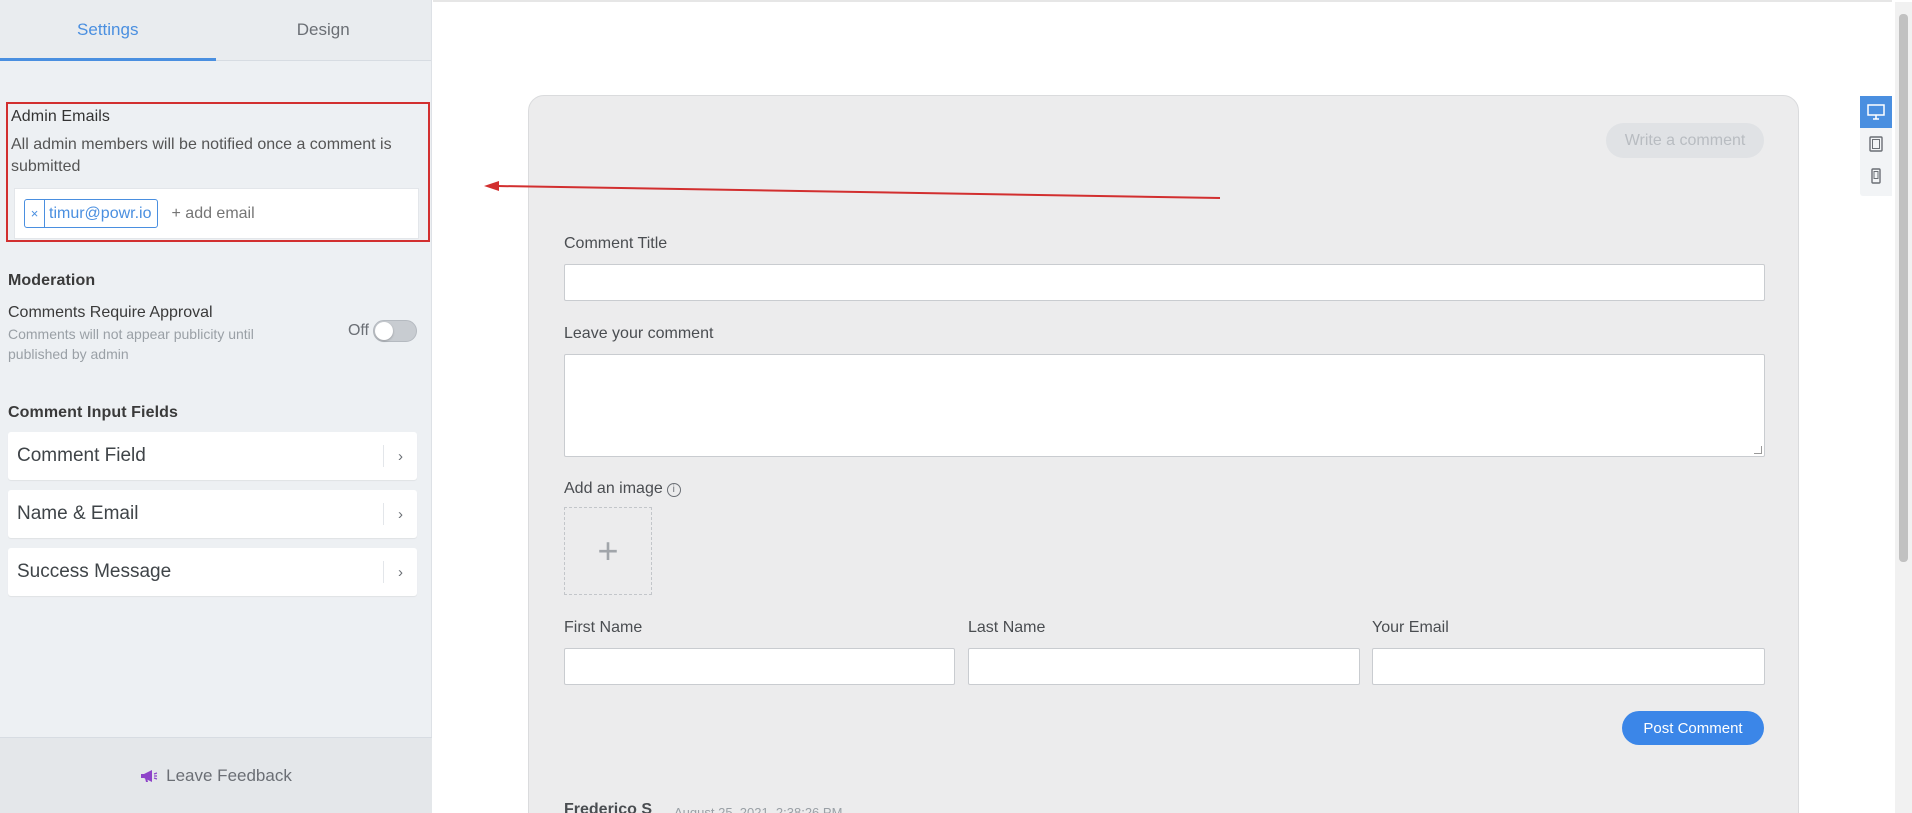  Describe the element at coordinates (1903, 288) in the screenshot. I see `scrollbar-thumb` at that location.